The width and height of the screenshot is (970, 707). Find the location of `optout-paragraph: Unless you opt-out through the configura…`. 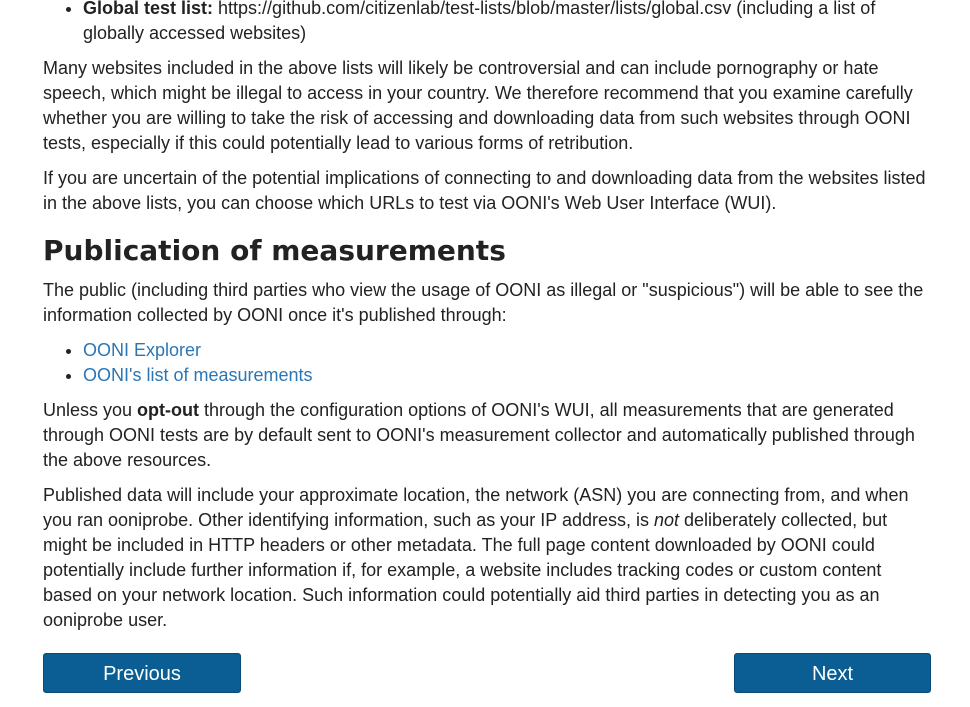

optout-paragraph: Unless you opt-out through the configura… is located at coordinates (488, 435).